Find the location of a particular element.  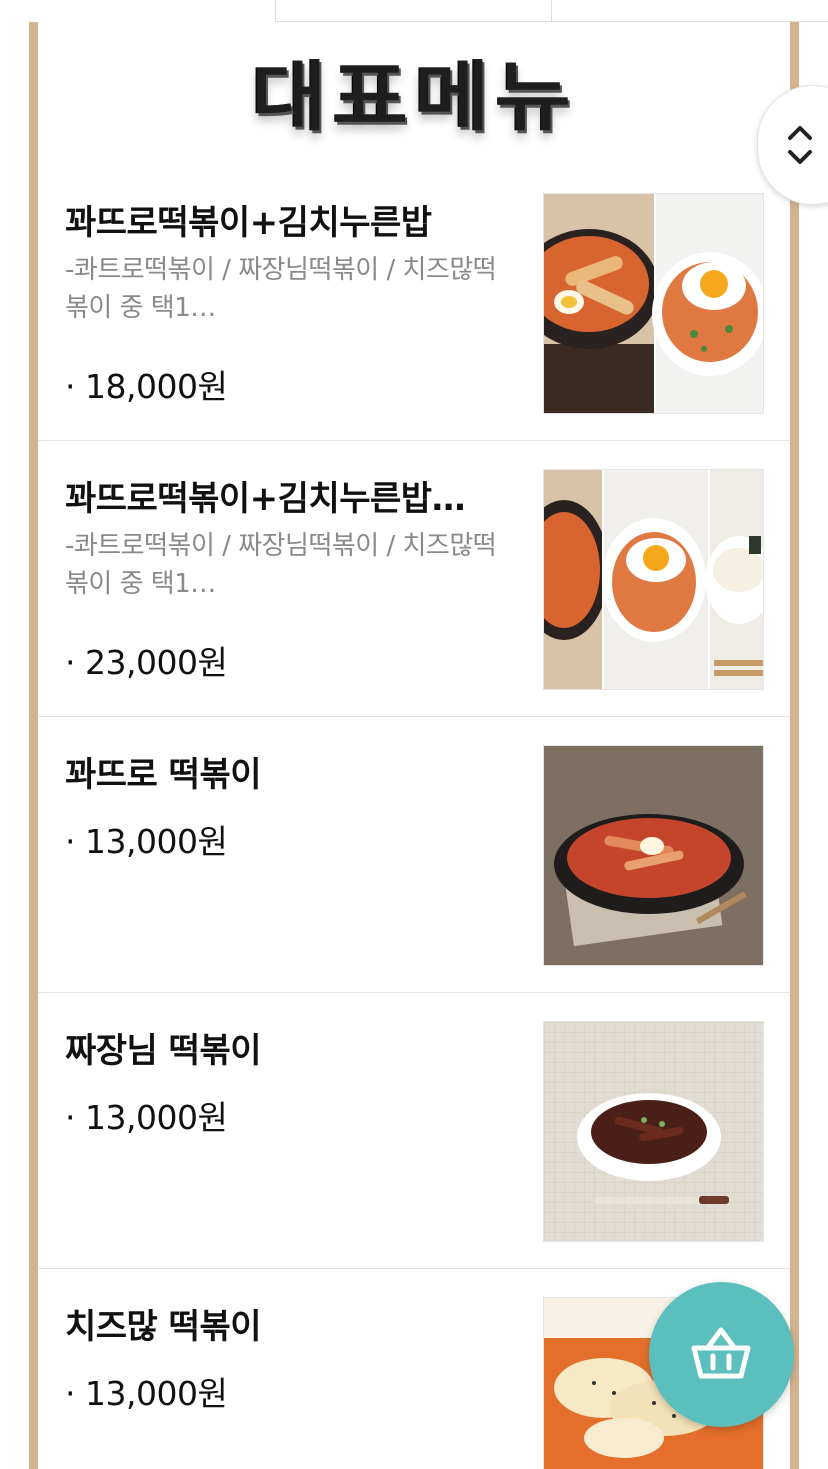

frame-left-border is located at coordinates (33, 745).